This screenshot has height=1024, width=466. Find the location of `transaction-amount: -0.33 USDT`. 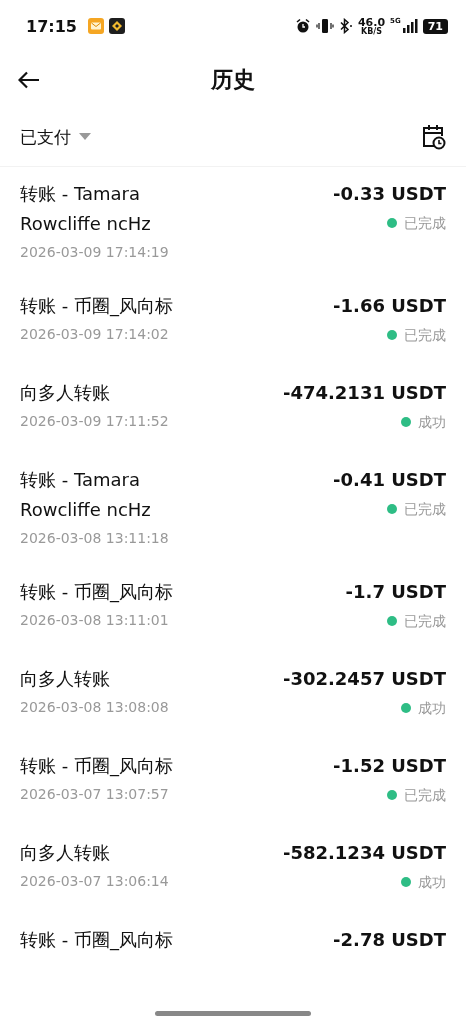

transaction-amount: -0.33 USDT is located at coordinates (389, 194).